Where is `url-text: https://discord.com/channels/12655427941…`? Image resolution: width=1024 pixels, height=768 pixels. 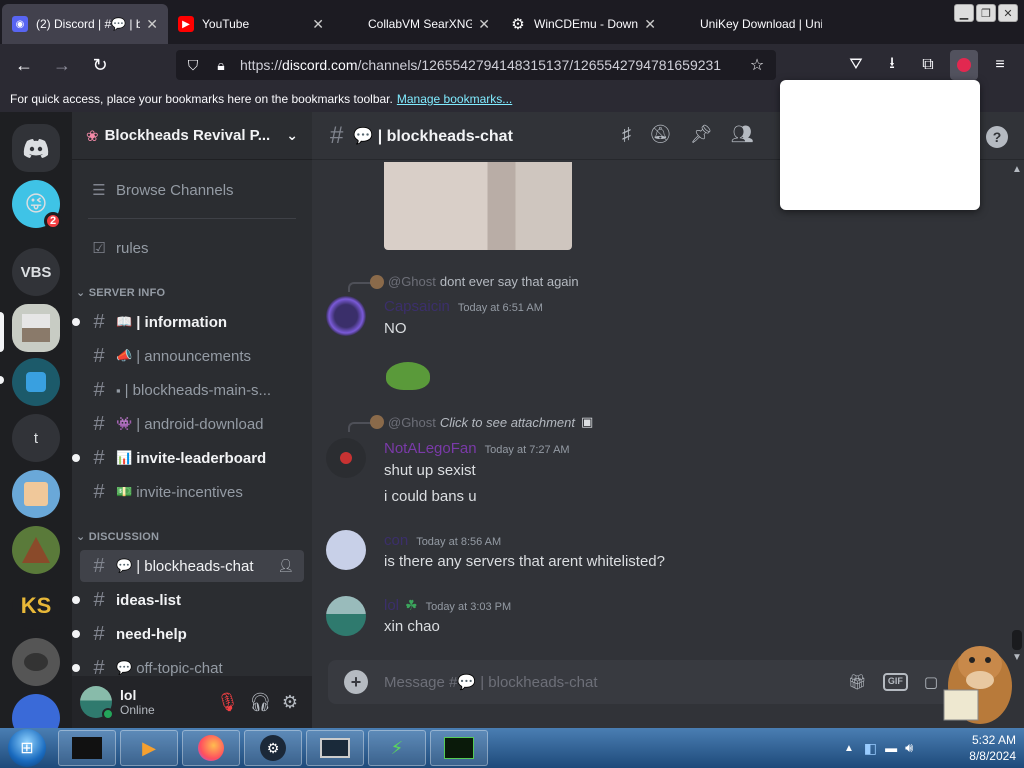
url-text: https://discord.com/channels/12655427941… is located at coordinates (485, 65).